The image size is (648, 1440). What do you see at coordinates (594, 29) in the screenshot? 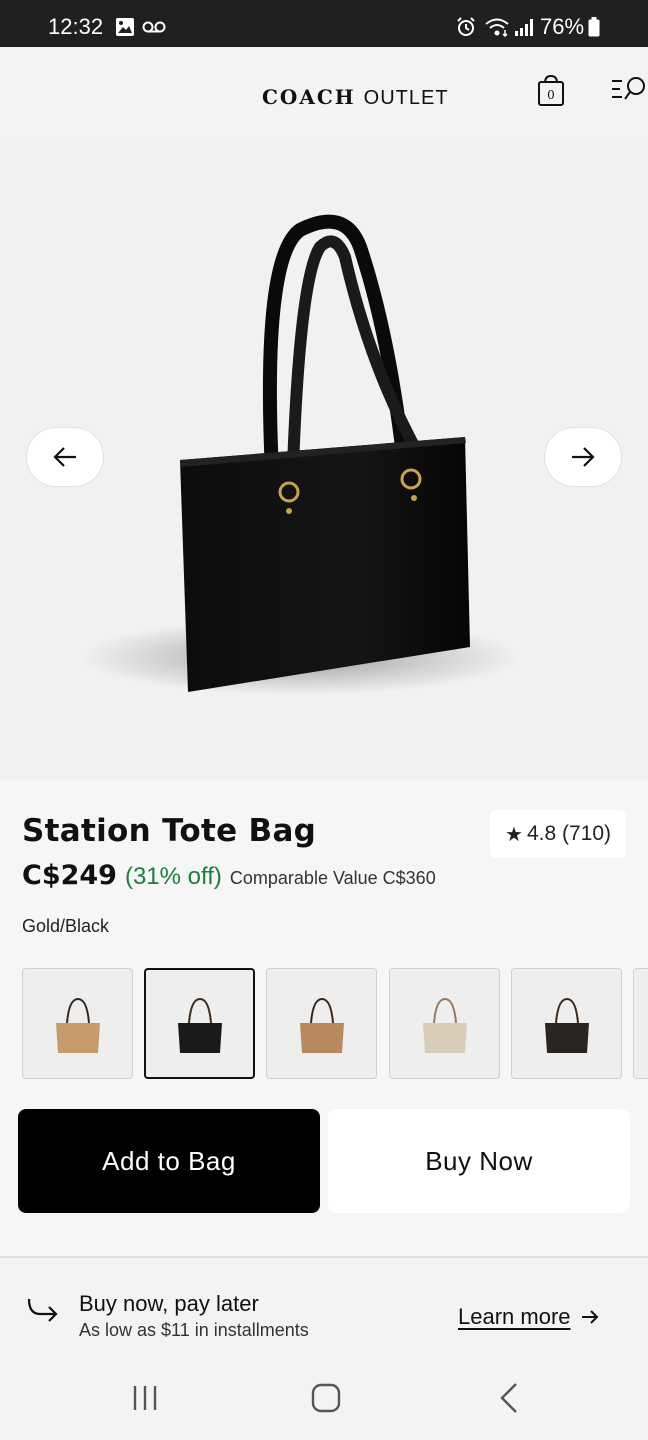
I see `battery-icon` at bounding box center [594, 29].